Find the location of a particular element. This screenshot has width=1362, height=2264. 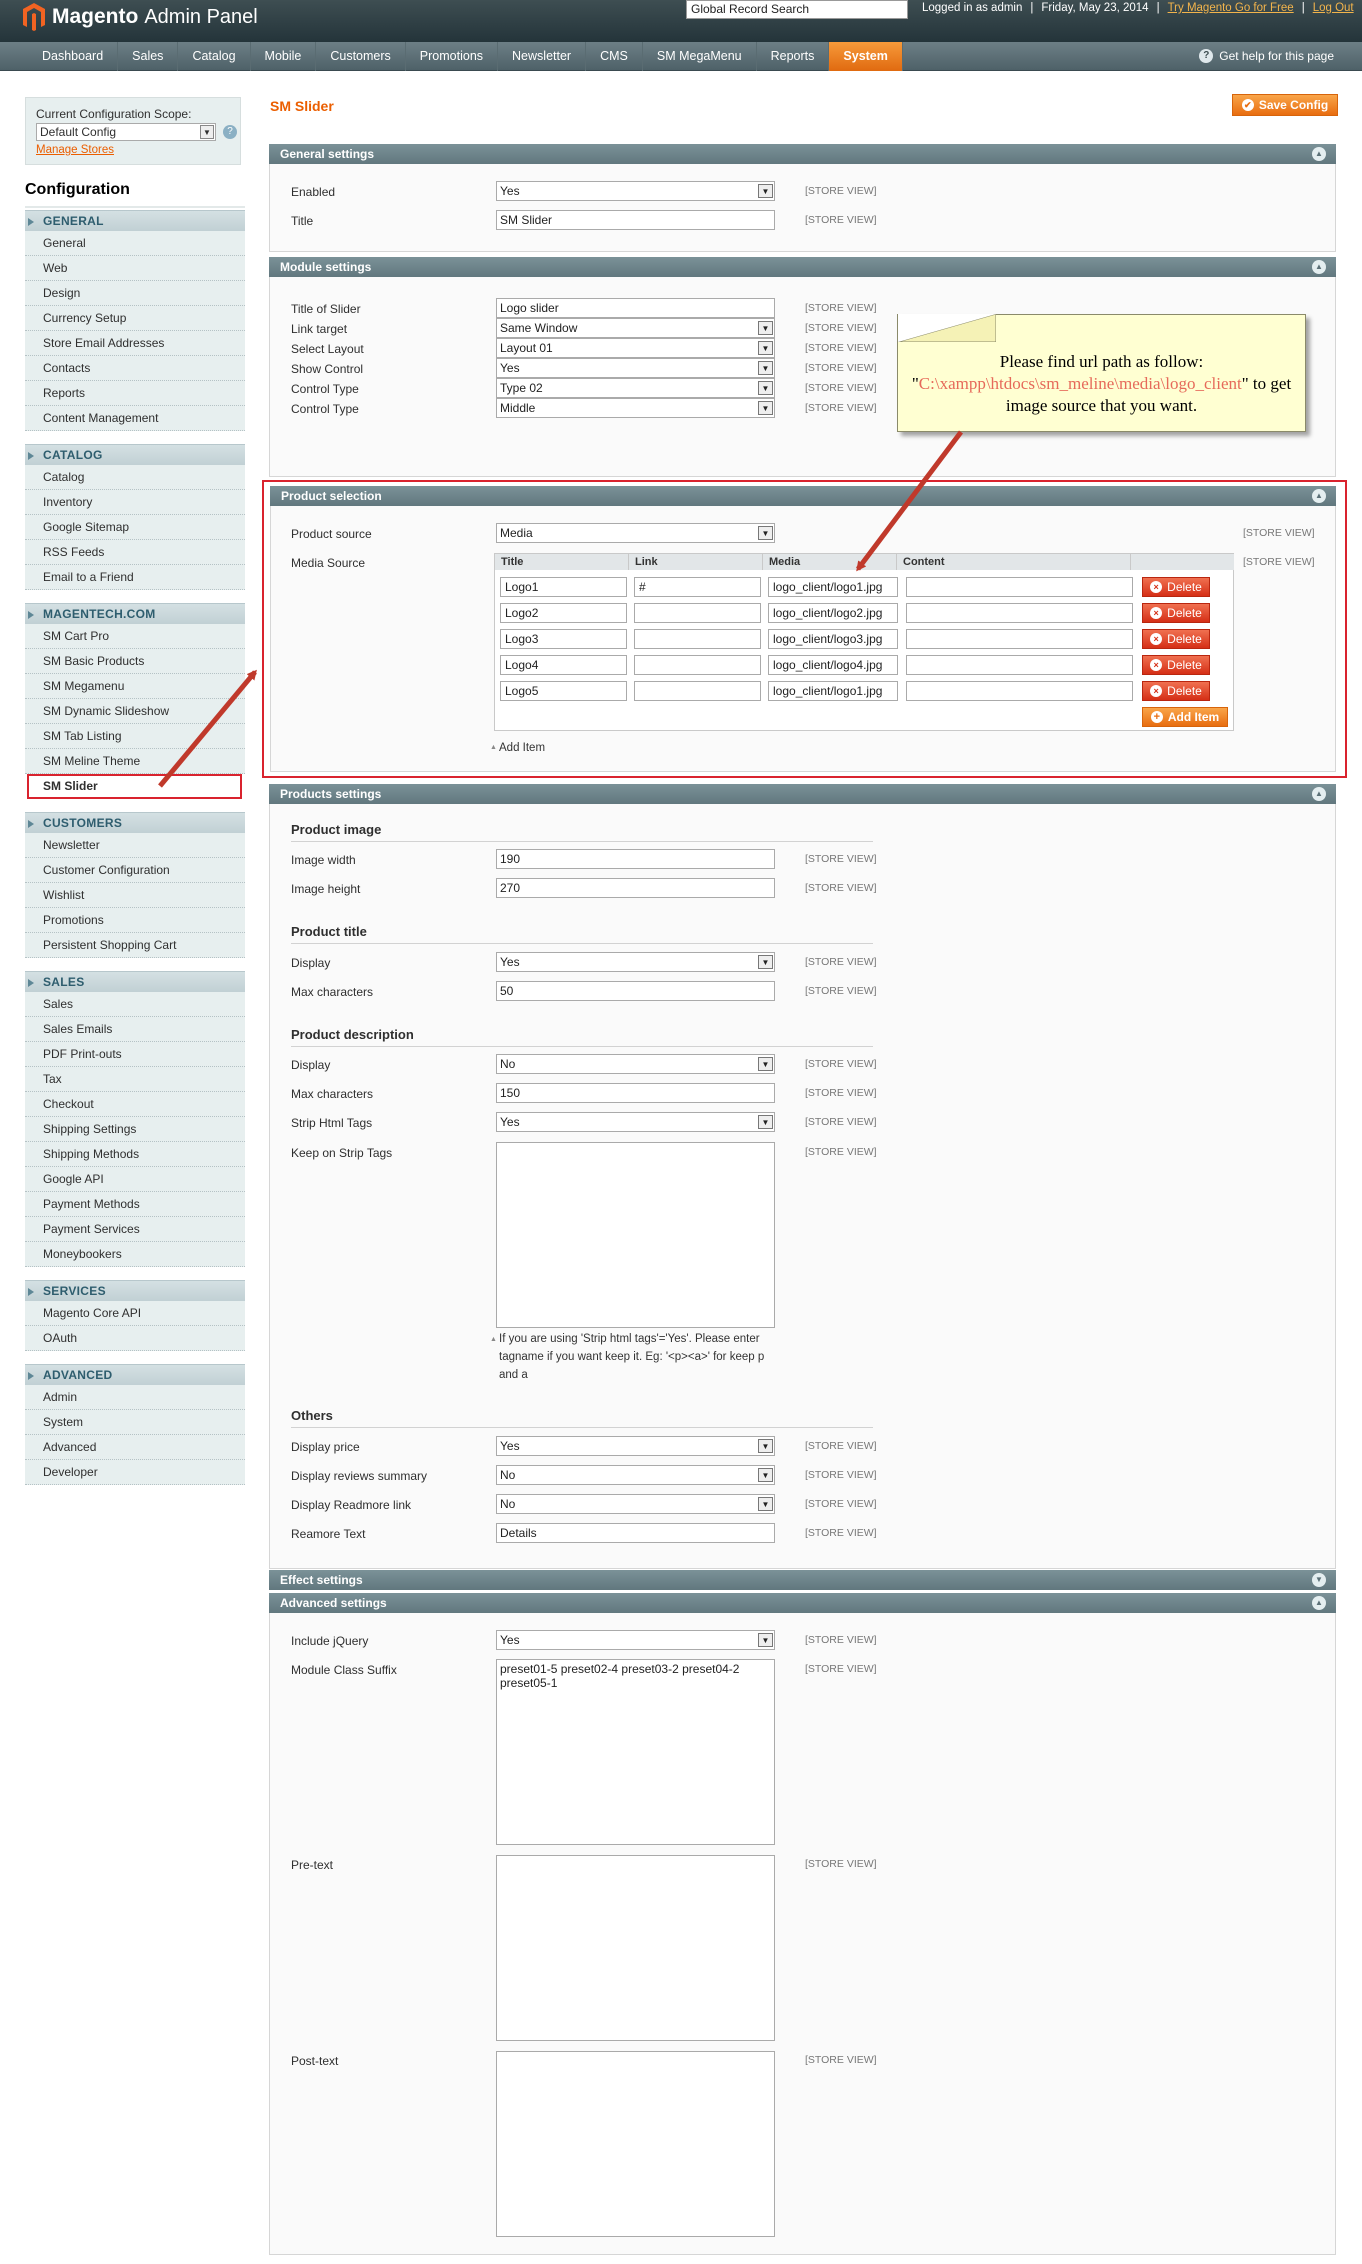

reviews-select: No ▼ is located at coordinates (635, 1475).